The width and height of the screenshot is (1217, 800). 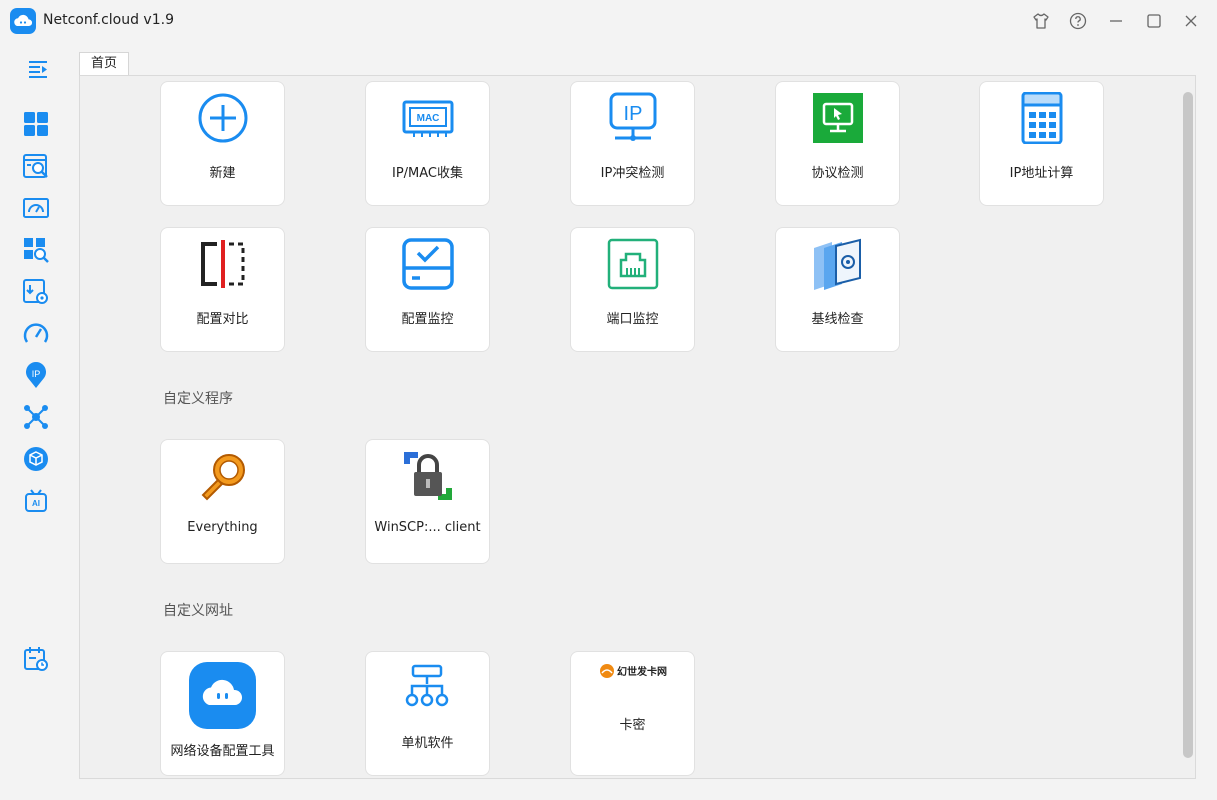 I want to click on sitemap-icon, so click(x=427, y=687).